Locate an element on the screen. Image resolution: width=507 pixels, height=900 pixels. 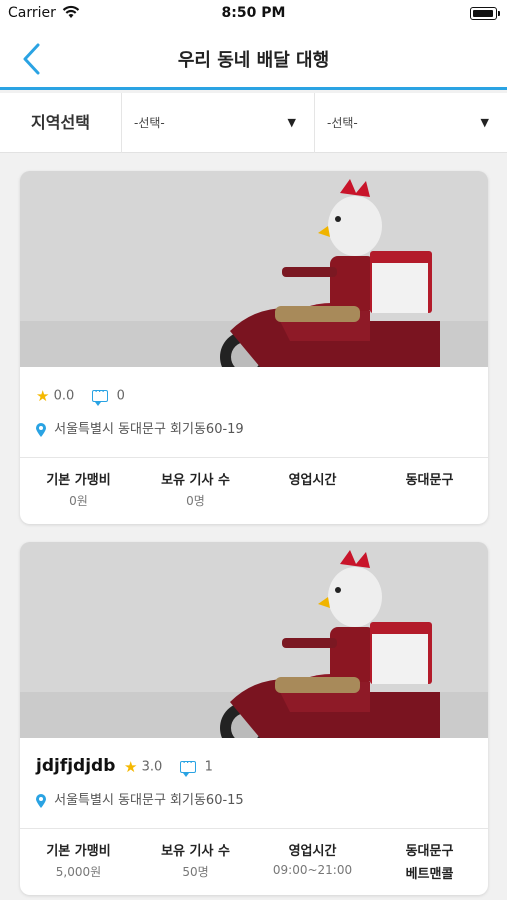
store-address: 서울특별시 동대문구 회기동60-19 is located at coordinates (140, 427).